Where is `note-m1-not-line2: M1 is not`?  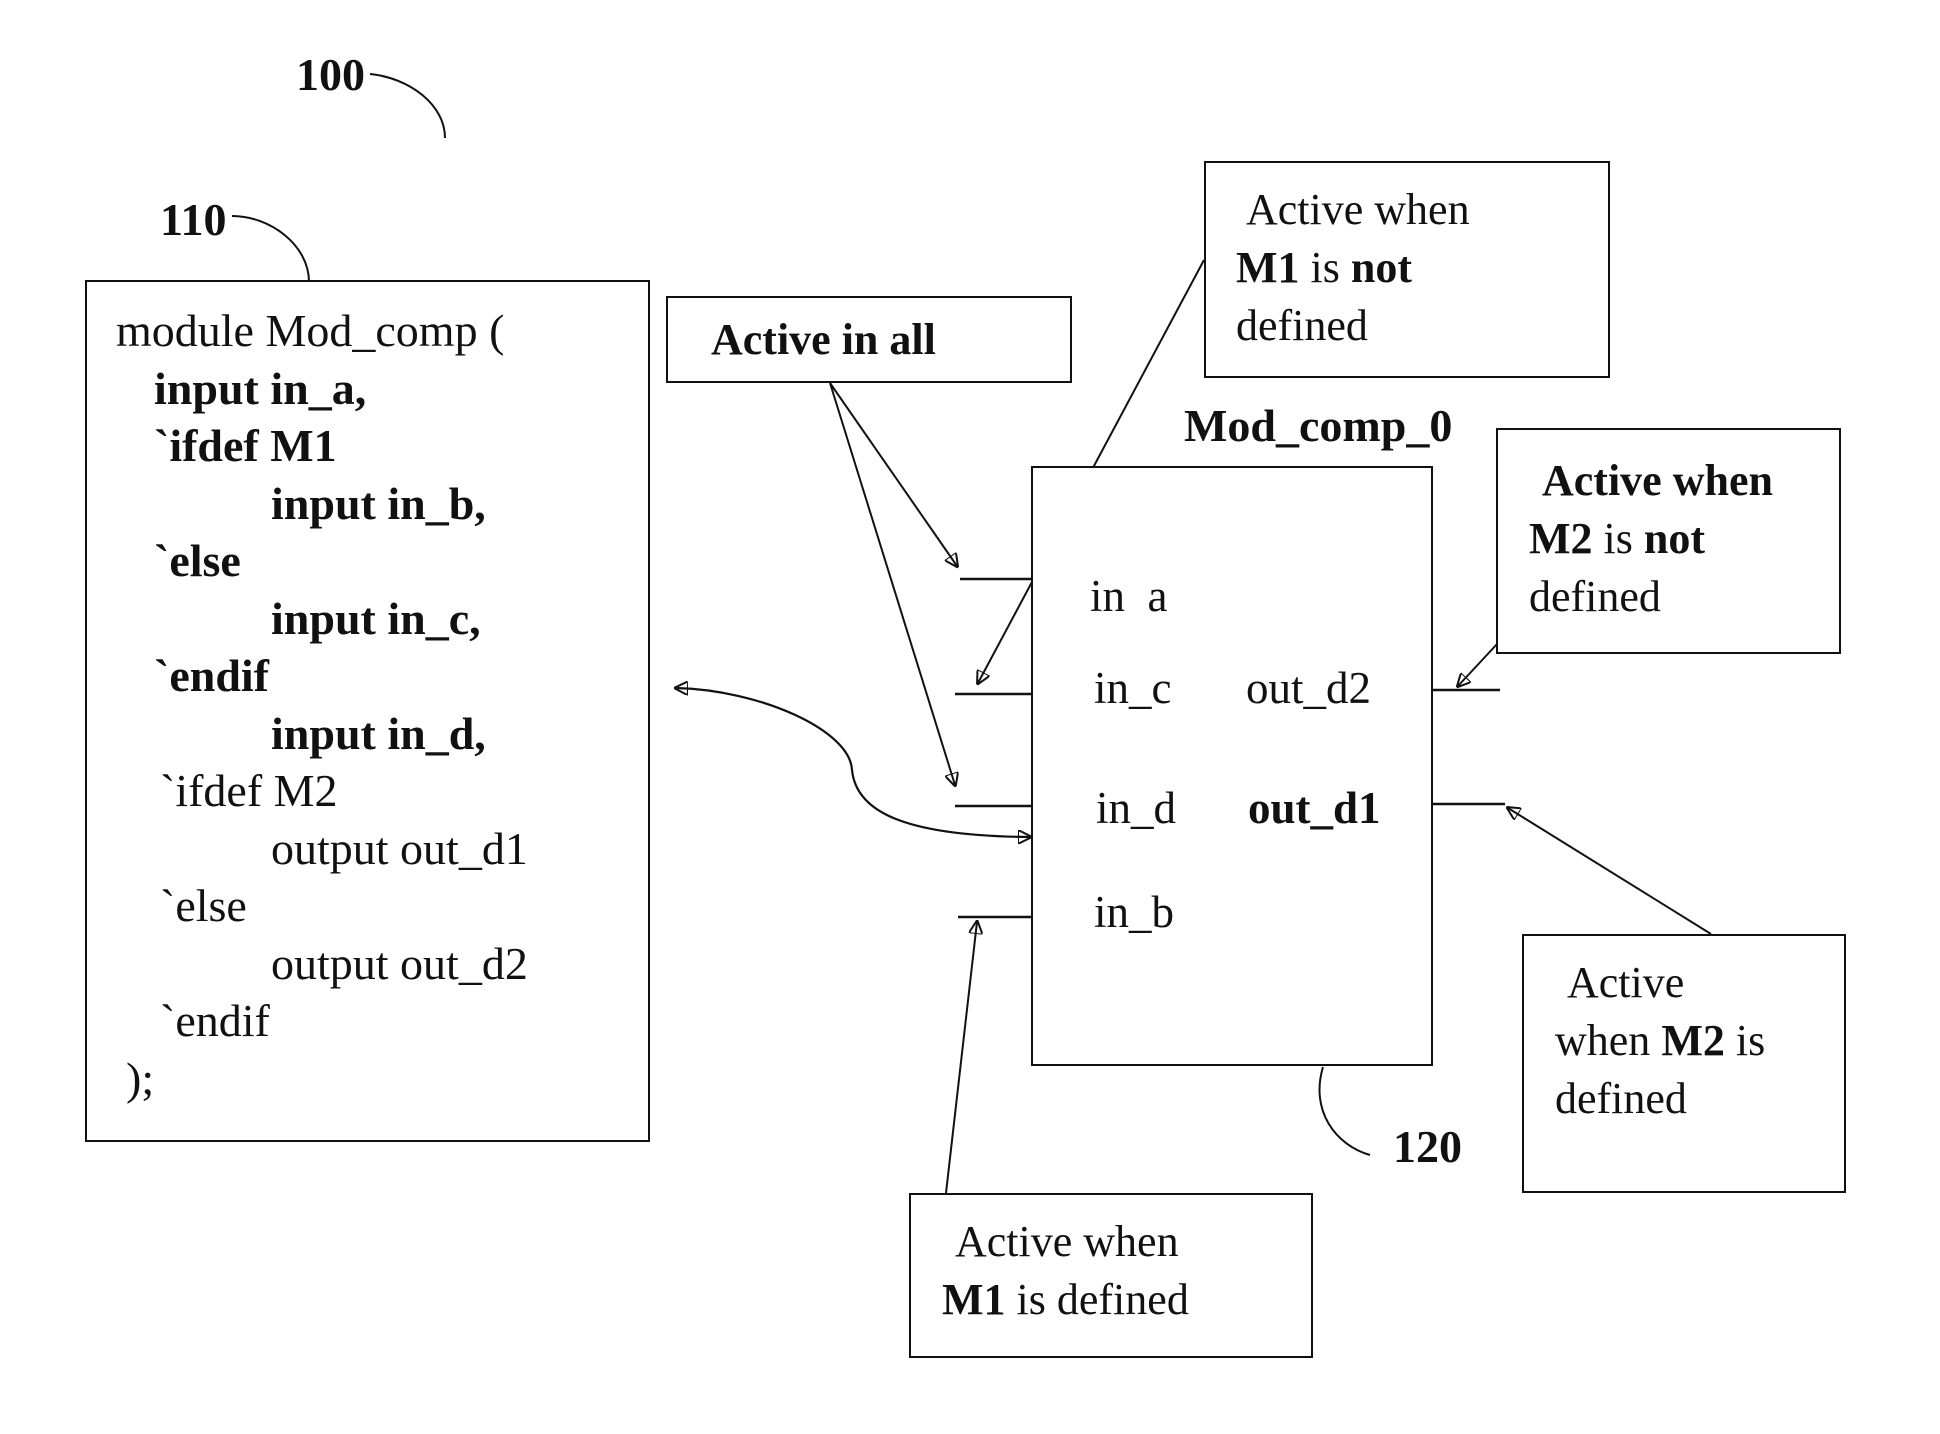
note-m1-not-line2: M1 is not is located at coordinates (1324, 268).